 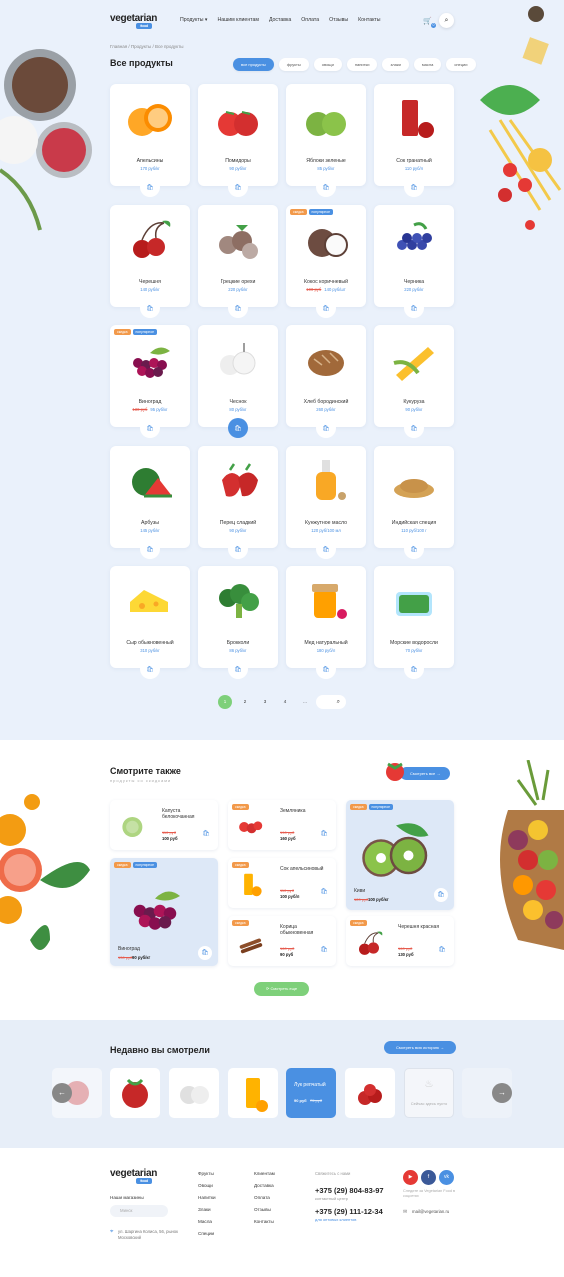 What do you see at coordinates (245, 702) in the screenshot?
I see `page-2: 2` at bounding box center [245, 702].